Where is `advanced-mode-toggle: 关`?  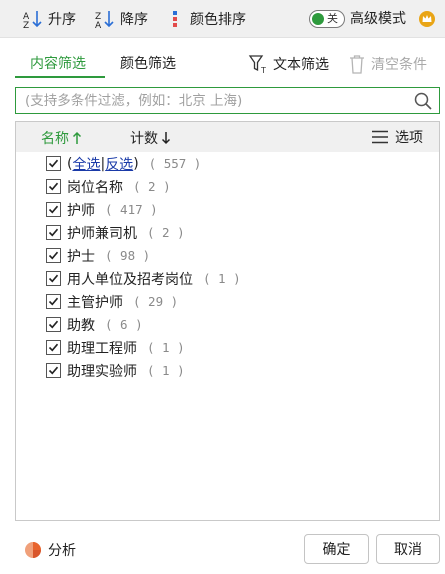
advanced-mode-toggle: 关 is located at coordinates (327, 19).